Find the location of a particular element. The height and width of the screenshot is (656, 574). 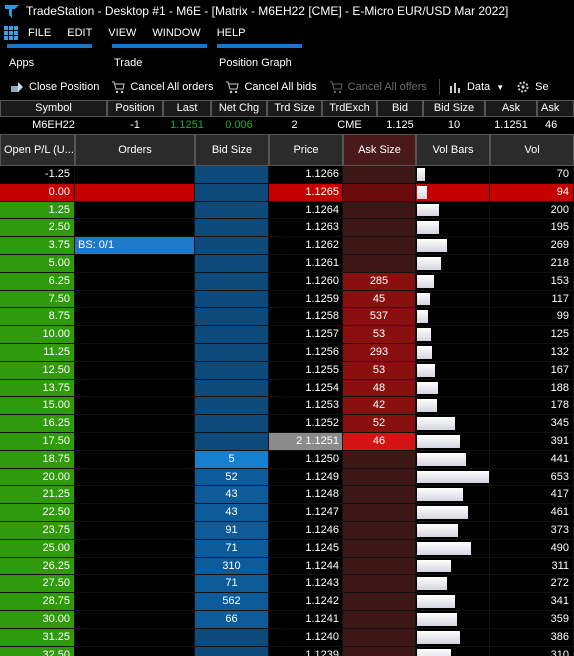

ladder-row: 22.50 43 1.1247 461 is located at coordinates (287, 513).